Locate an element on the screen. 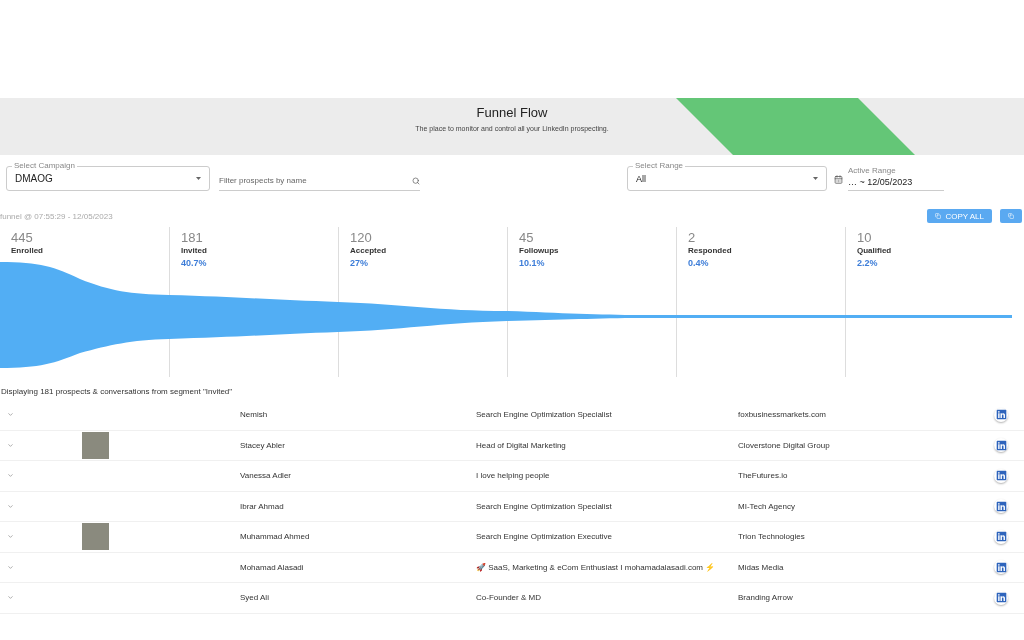 The image size is (1024, 640). prospect-row: Mohamad Alasadi 🚀 SaaS, Marketing & eCom Enthusiast I mohamadalasadi.com ⚡ Midas Media is located at coordinates (512, 567).